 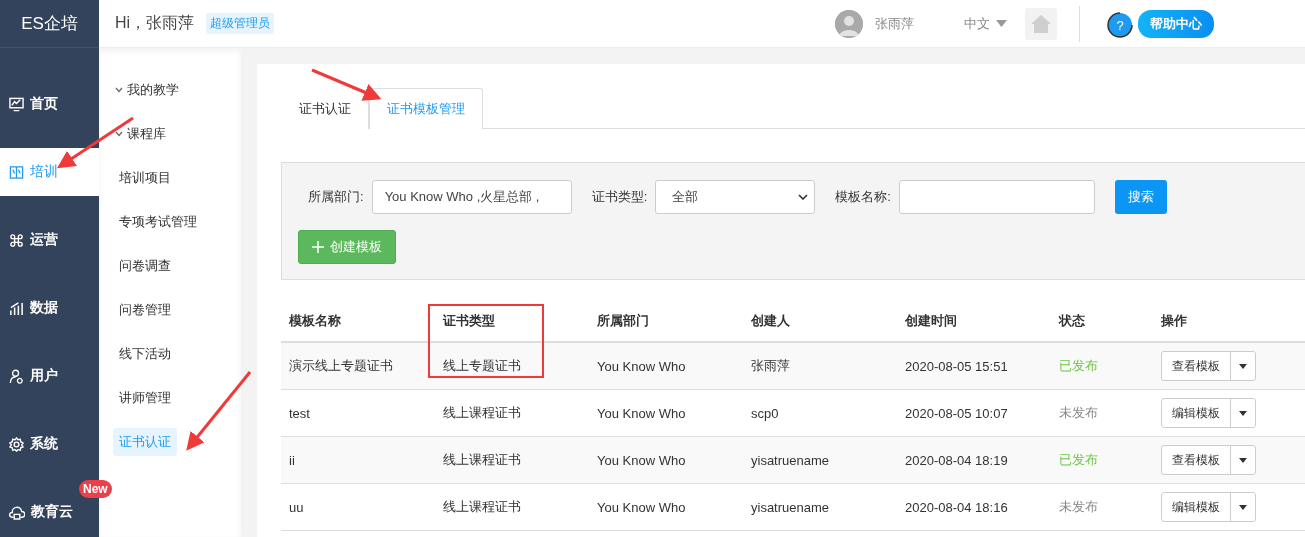 I want to click on type-dropdown: 全部, so click(x=735, y=197).